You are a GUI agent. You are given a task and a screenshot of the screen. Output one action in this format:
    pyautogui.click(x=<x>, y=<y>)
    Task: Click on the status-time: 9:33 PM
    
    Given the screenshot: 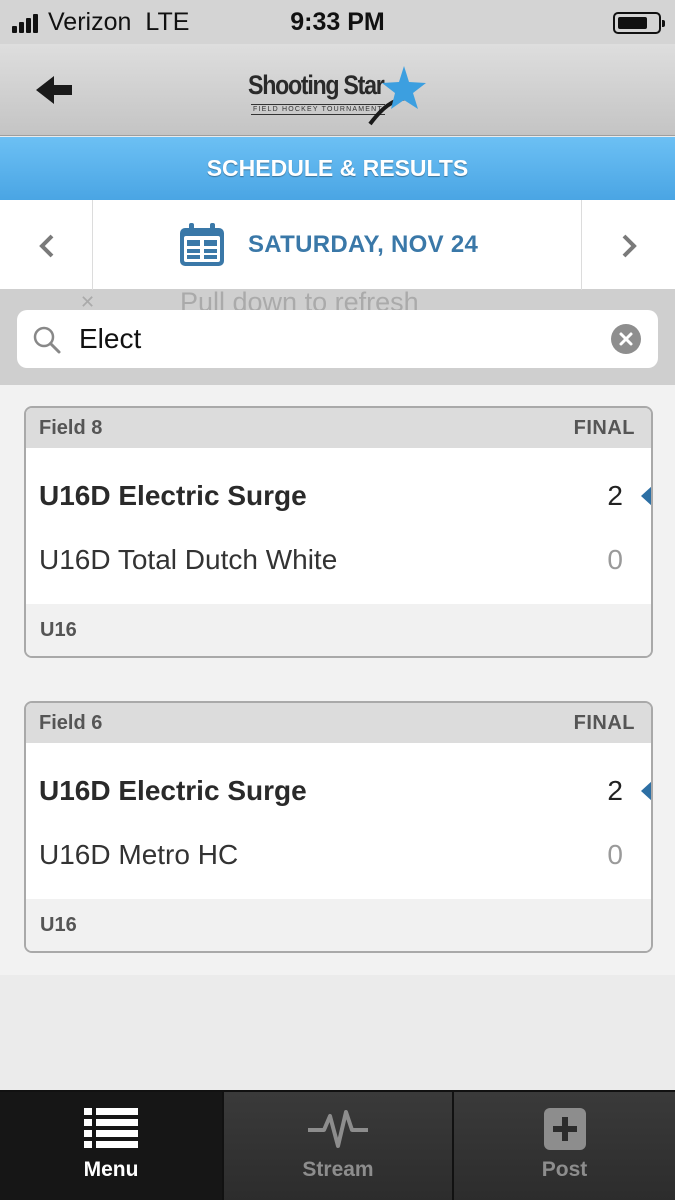 What is the action you would take?
    pyautogui.click(x=337, y=22)
    